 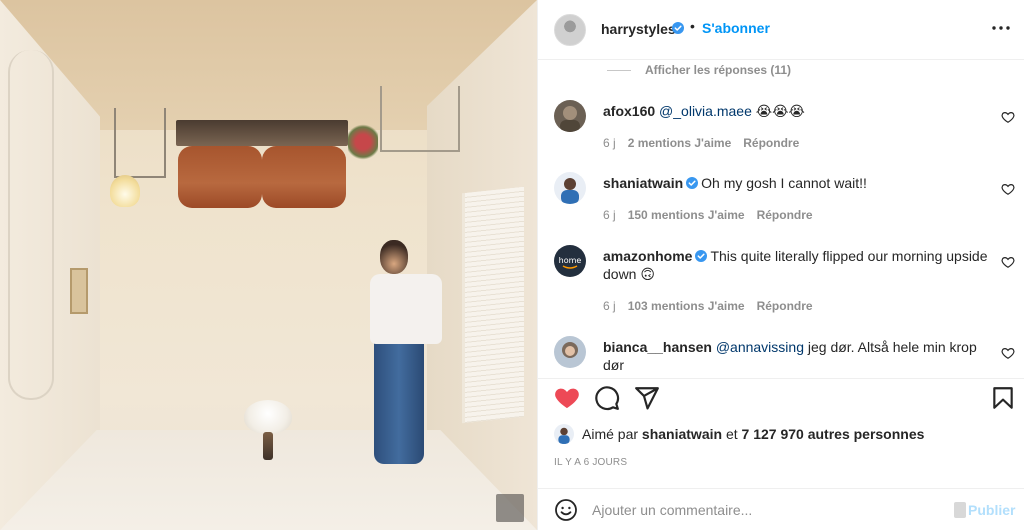 What do you see at coordinates (619, 70) in the screenshot?
I see `replies-line` at bounding box center [619, 70].